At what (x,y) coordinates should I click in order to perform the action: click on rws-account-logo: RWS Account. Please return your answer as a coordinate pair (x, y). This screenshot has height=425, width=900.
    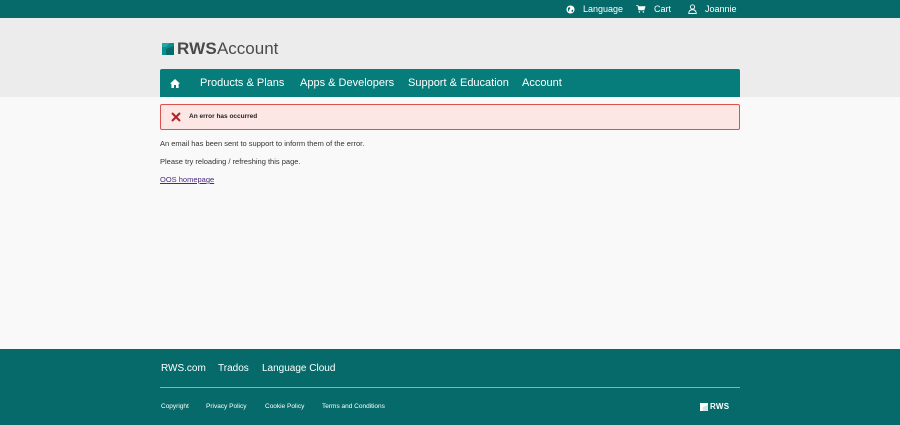
    Looking at the image, I should click on (220, 48).